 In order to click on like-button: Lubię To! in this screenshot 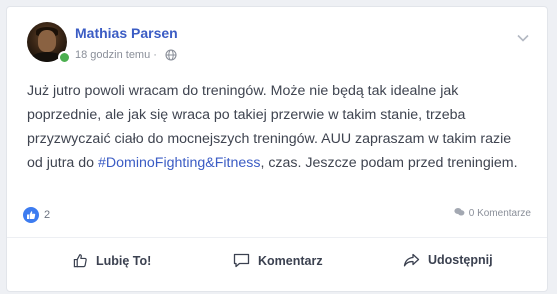, I will do `click(112, 260)`.